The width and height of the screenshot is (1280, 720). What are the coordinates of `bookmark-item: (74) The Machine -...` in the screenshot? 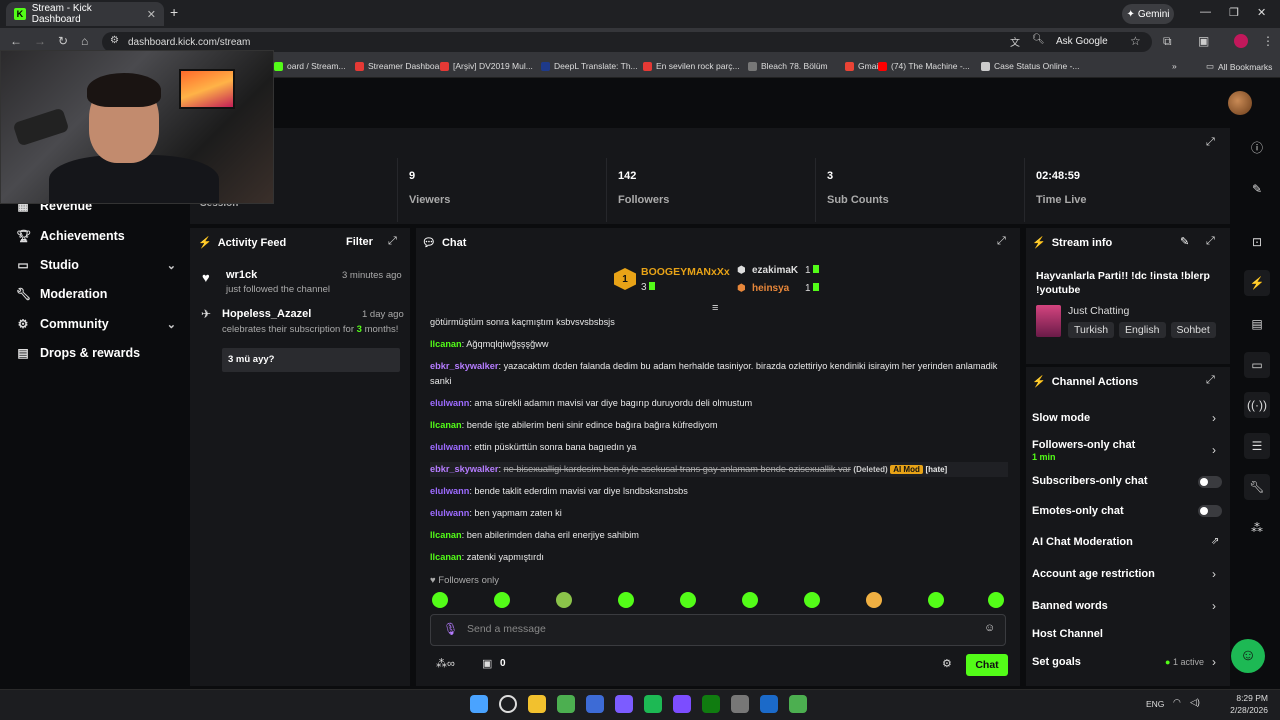 It's located at (924, 66).